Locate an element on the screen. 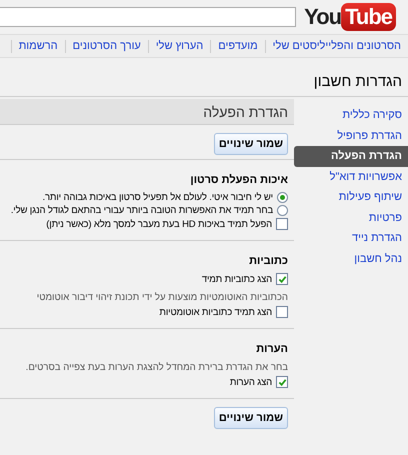  option-label: הפעל תמיד באיכות HD בעת מעבר למסך מלא (כאשר ניתן) is located at coordinates (159, 224).